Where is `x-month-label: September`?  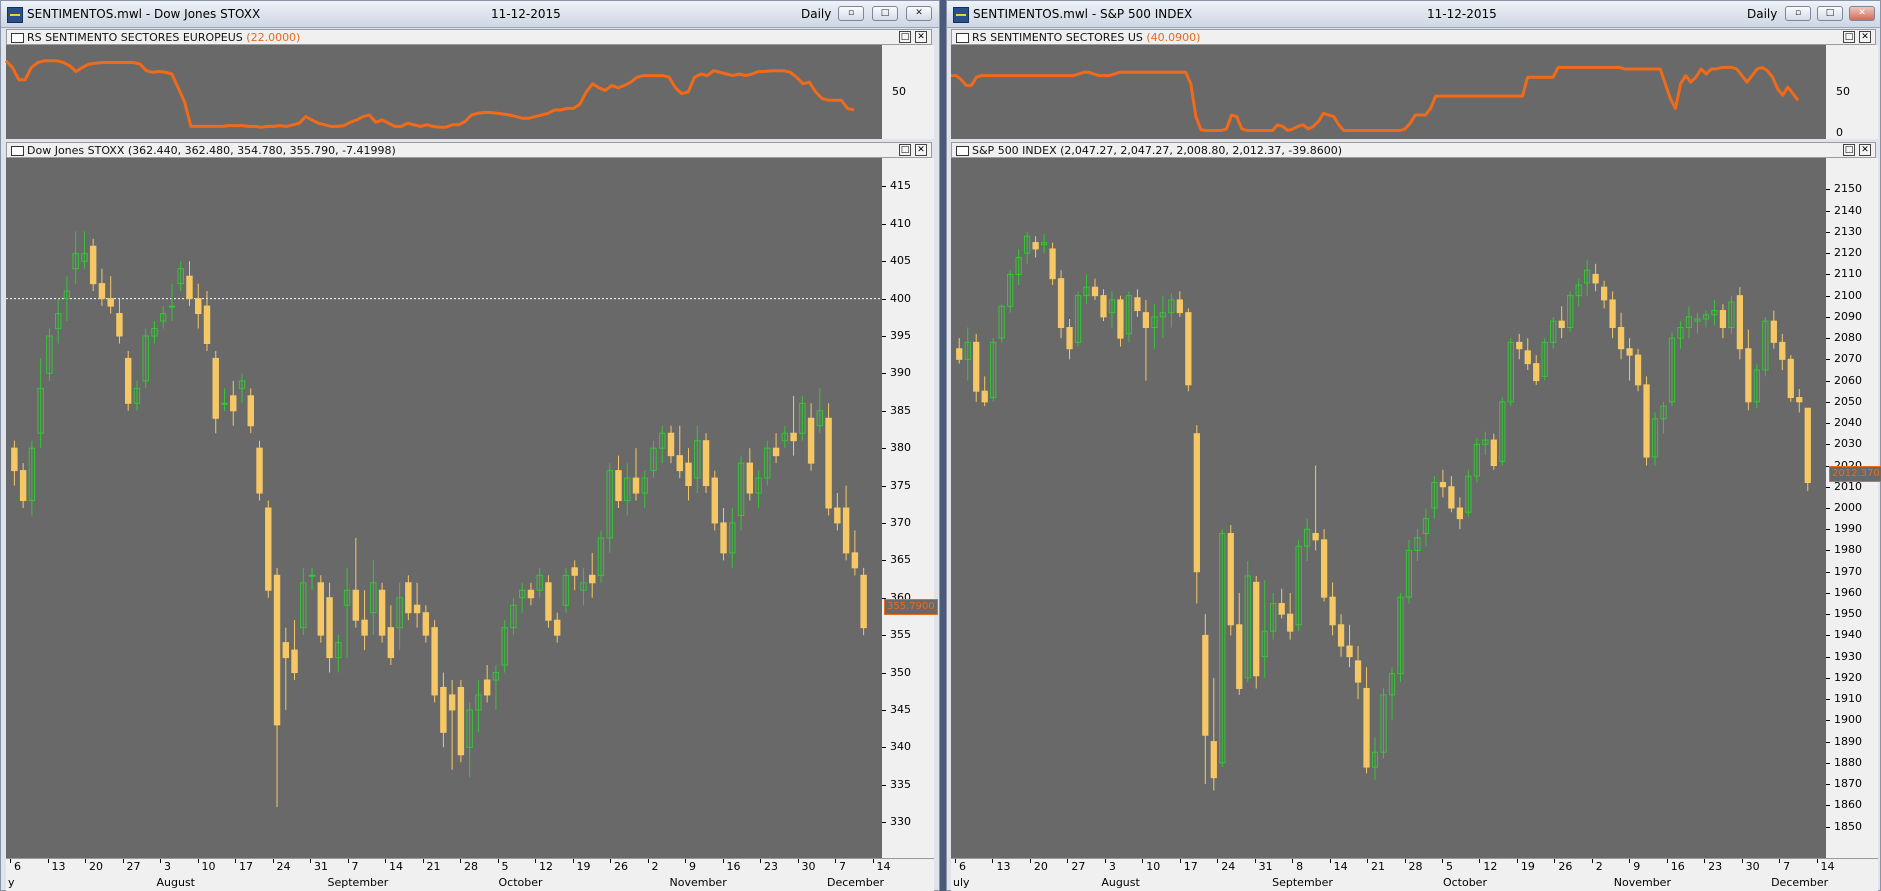 x-month-label: September is located at coordinates (358, 882).